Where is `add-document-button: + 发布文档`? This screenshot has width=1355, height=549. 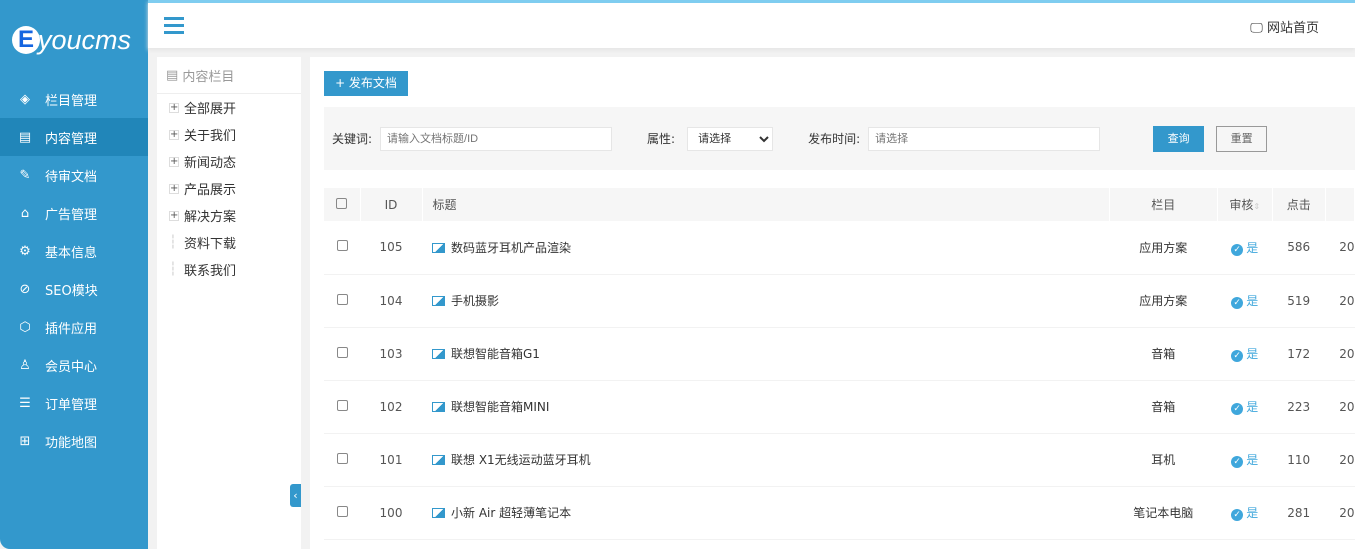 add-document-button: + 发布文档 is located at coordinates (366, 83).